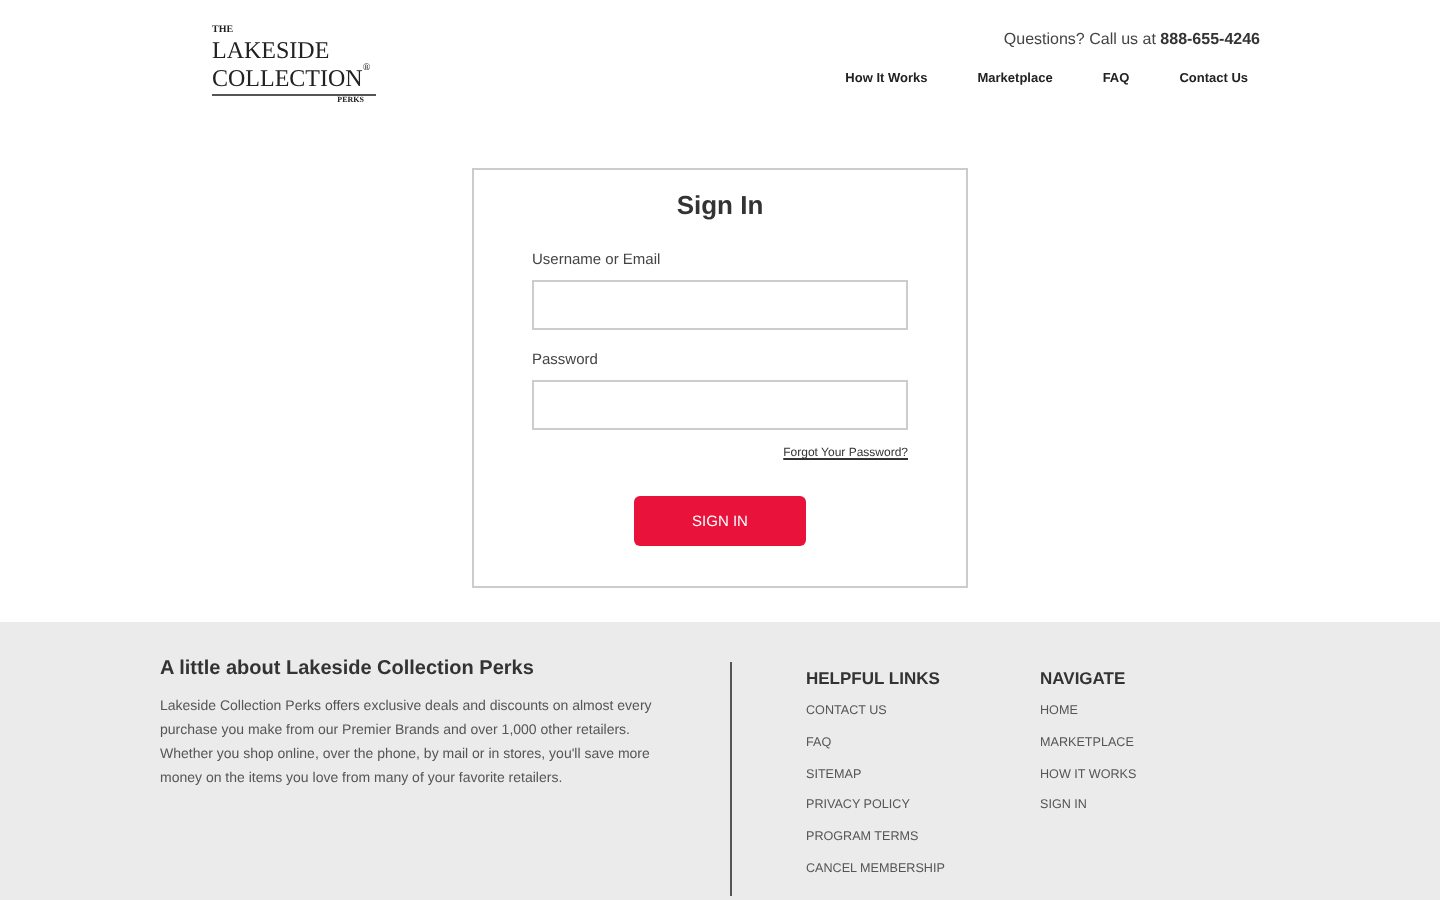 The width and height of the screenshot is (1440, 900). What do you see at coordinates (720, 205) in the screenshot?
I see `form-title: Sign In` at bounding box center [720, 205].